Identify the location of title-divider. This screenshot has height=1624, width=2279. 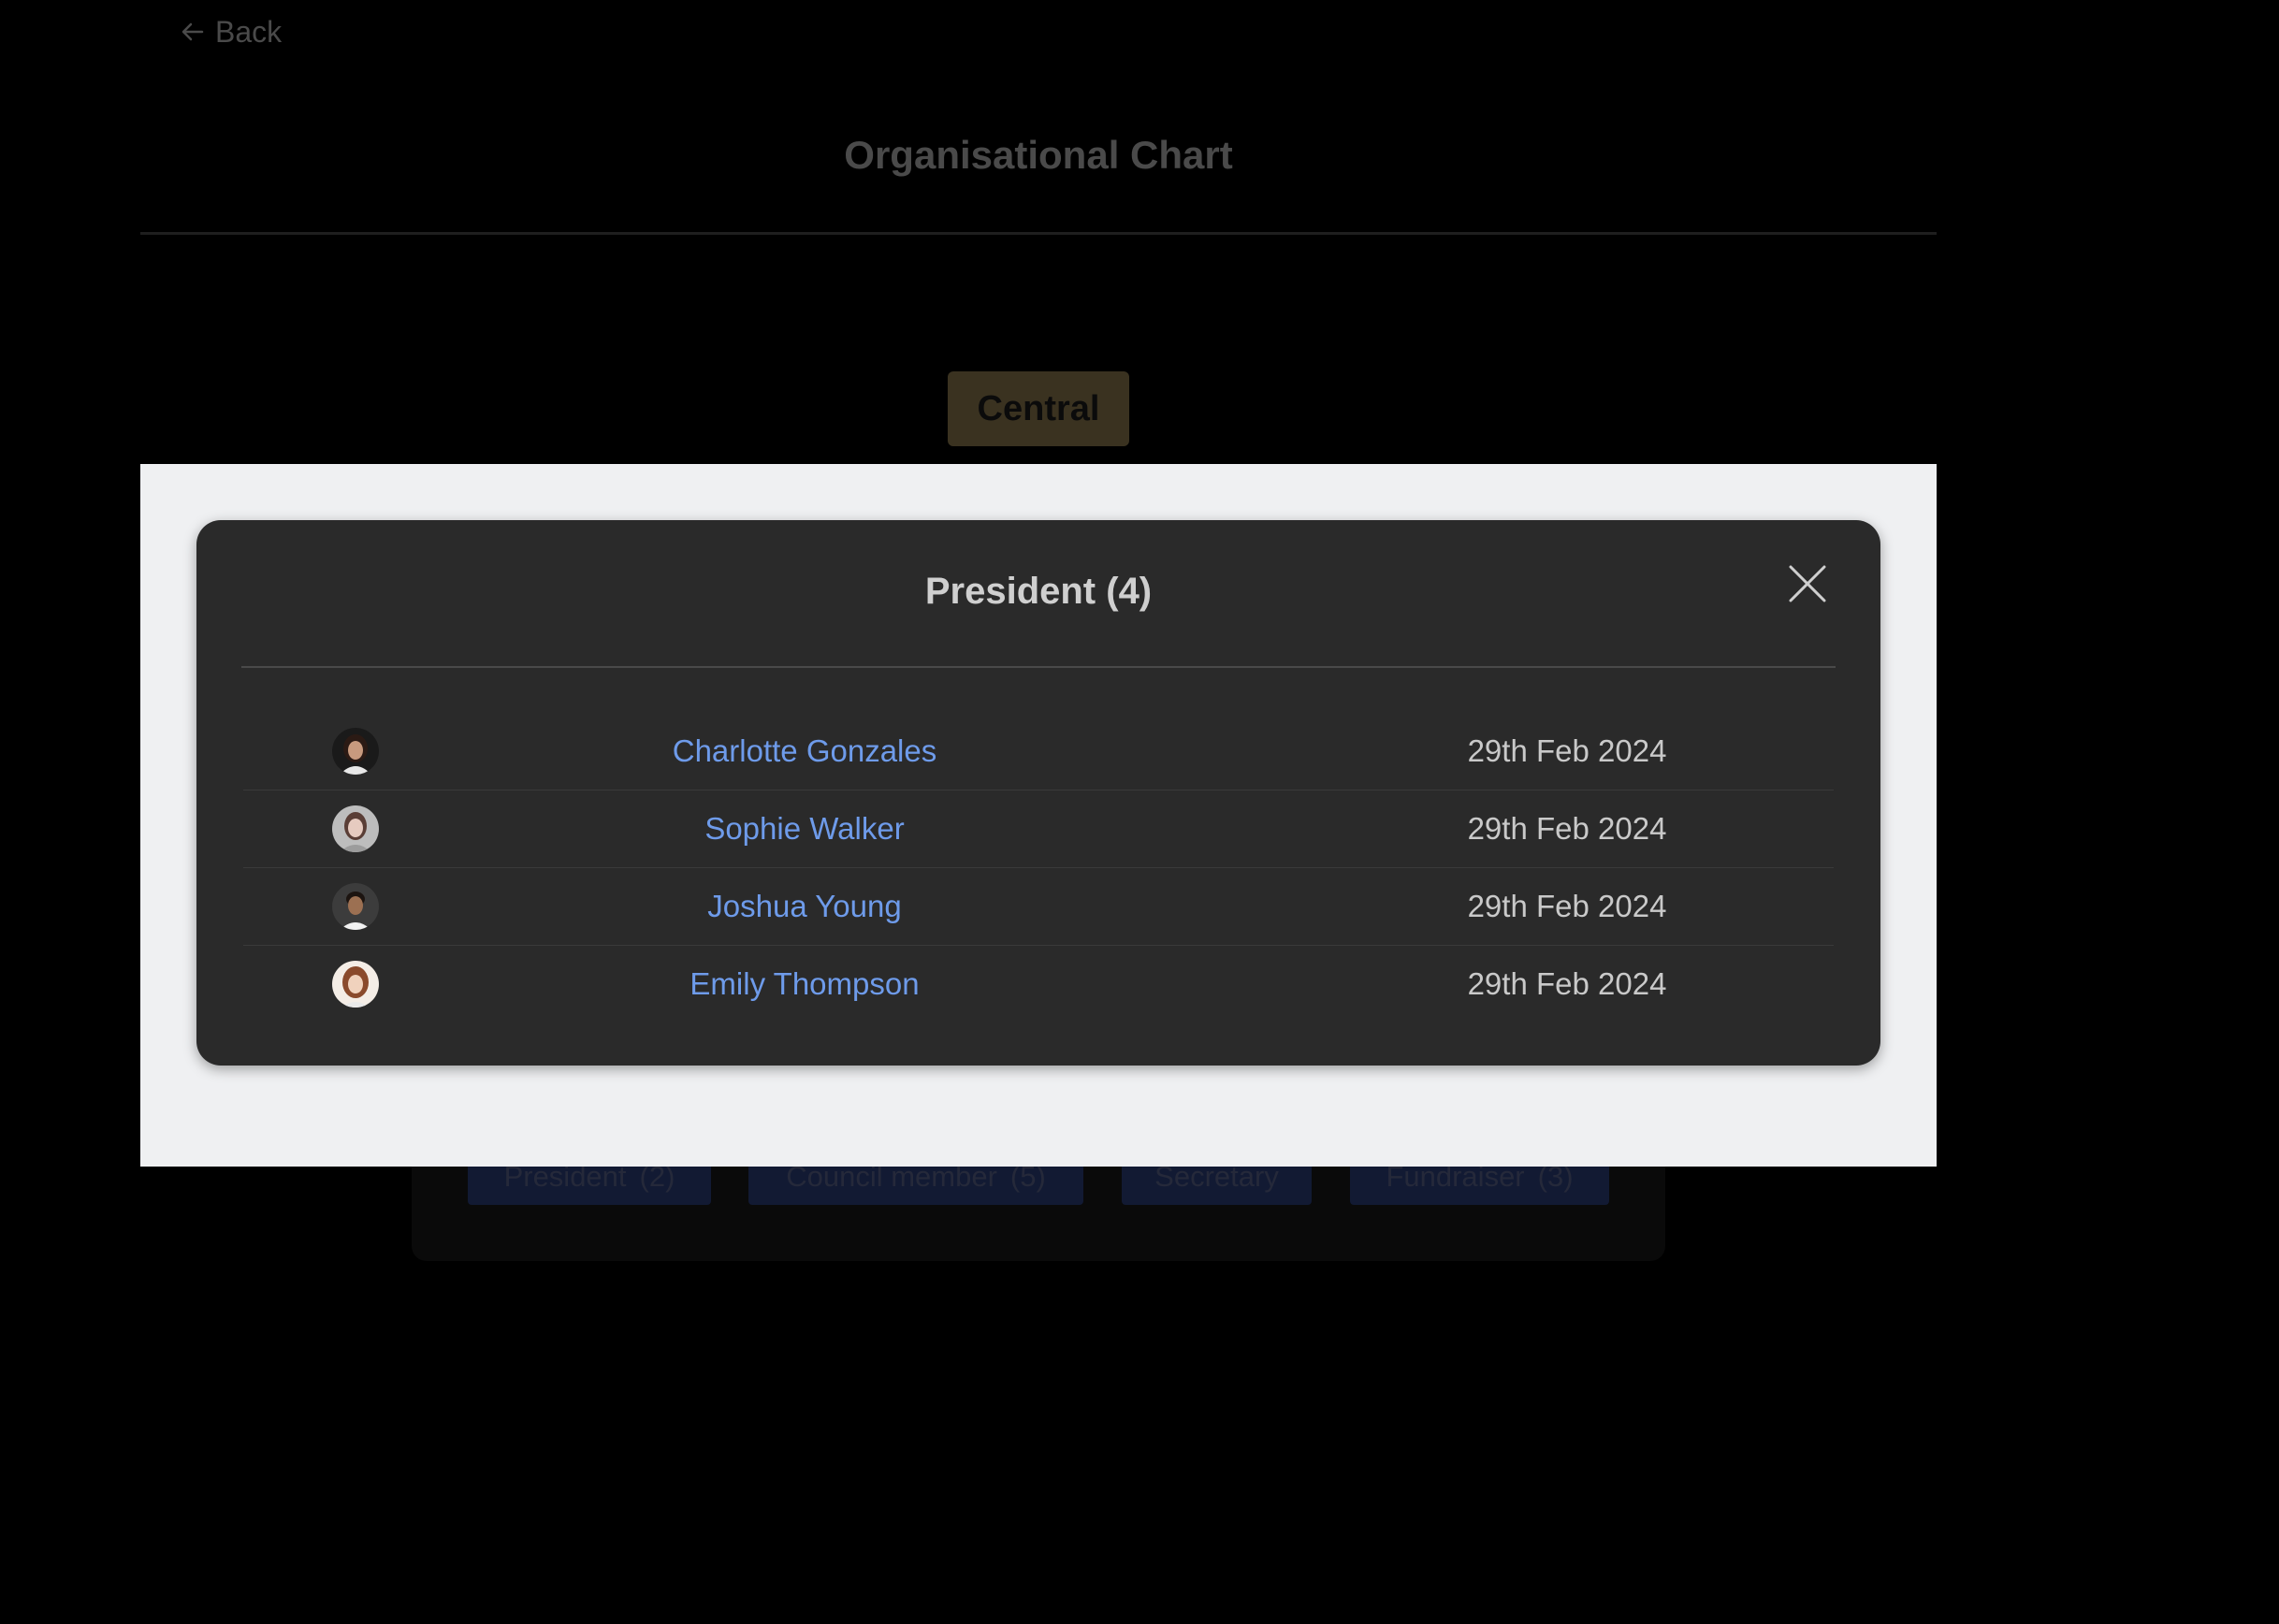
(1038, 233).